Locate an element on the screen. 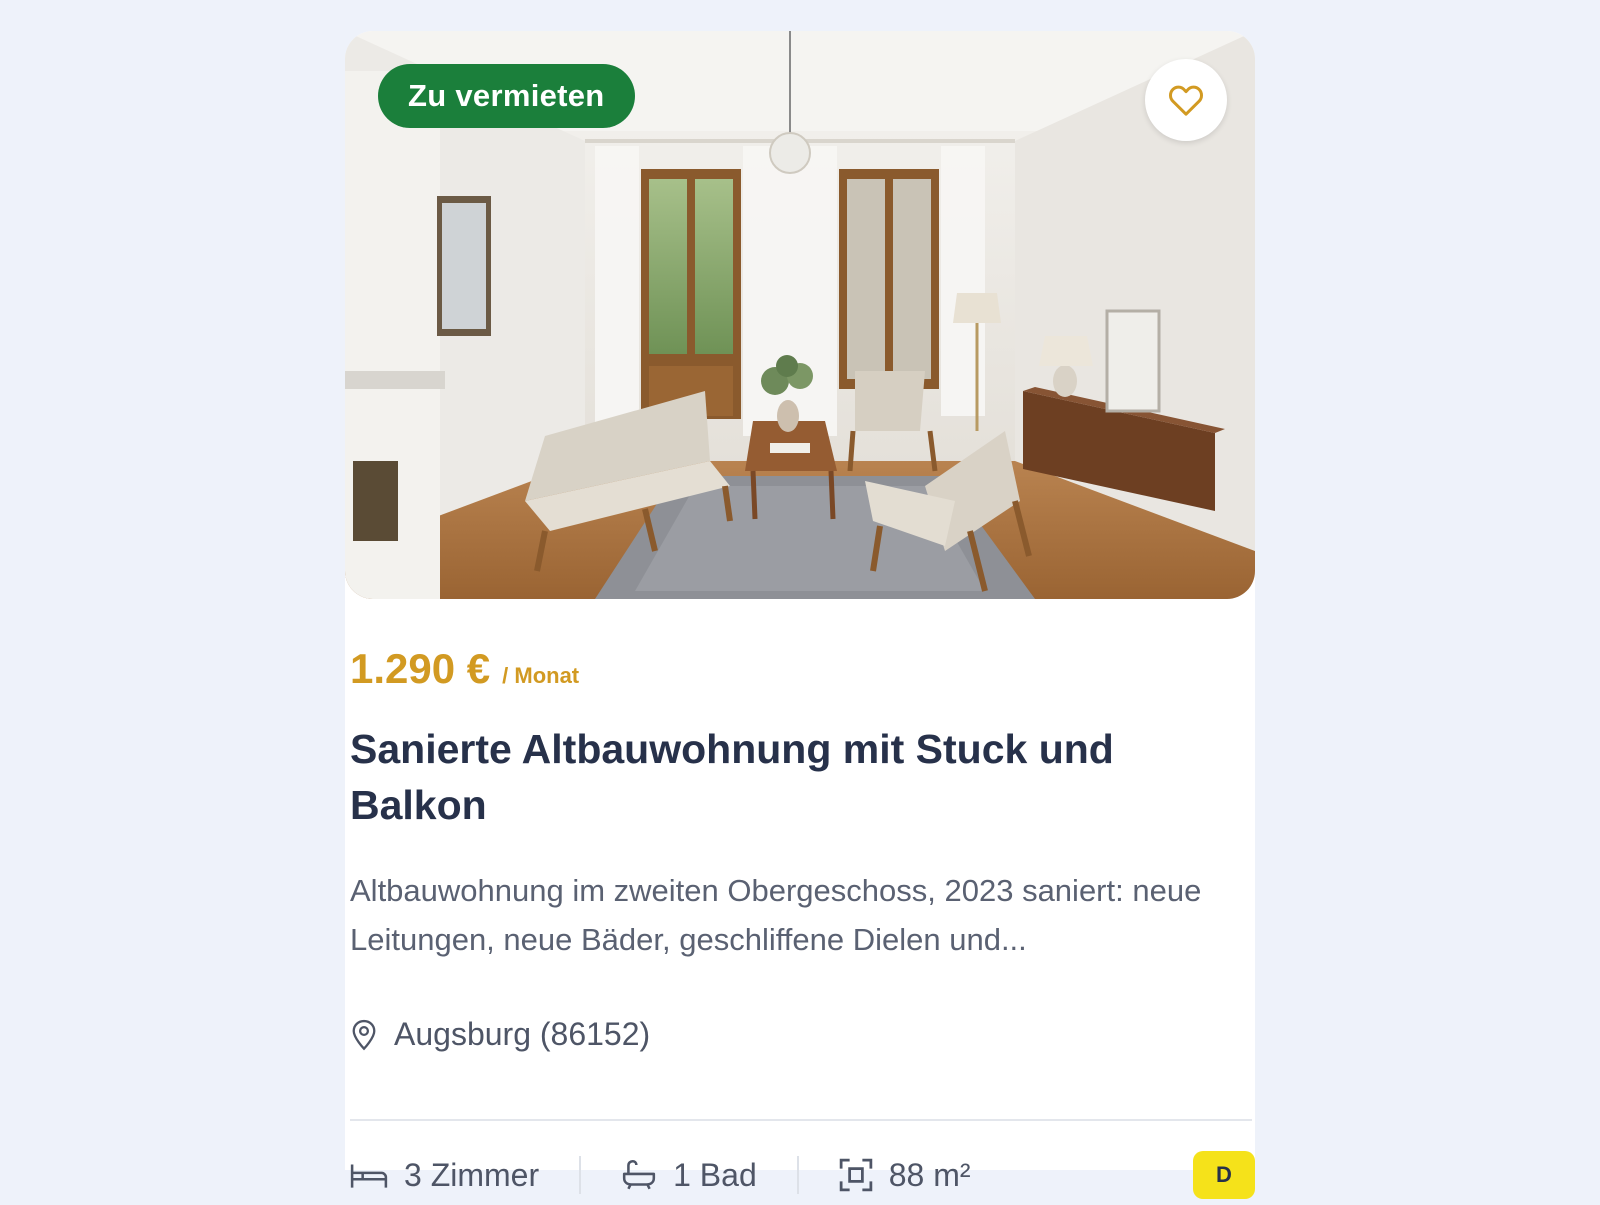  favorite-button is located at coordinates (1186, 100).